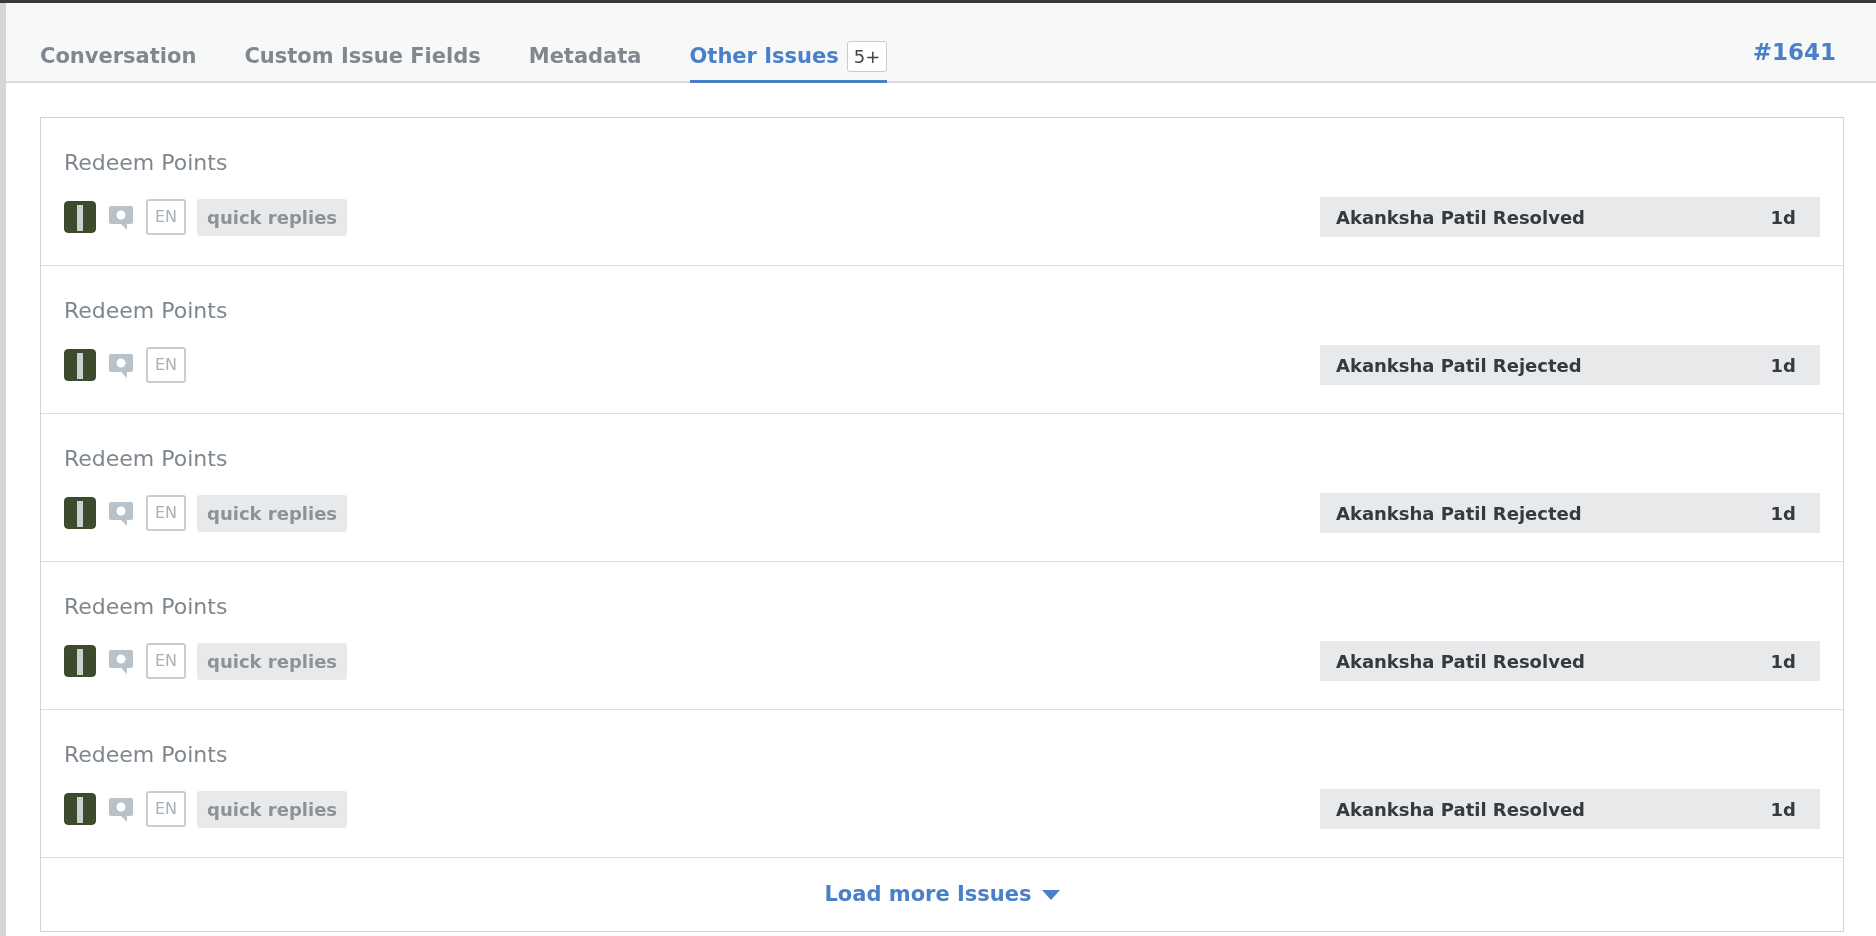  I want to click on count-badge: 5+, so click(867, 56).